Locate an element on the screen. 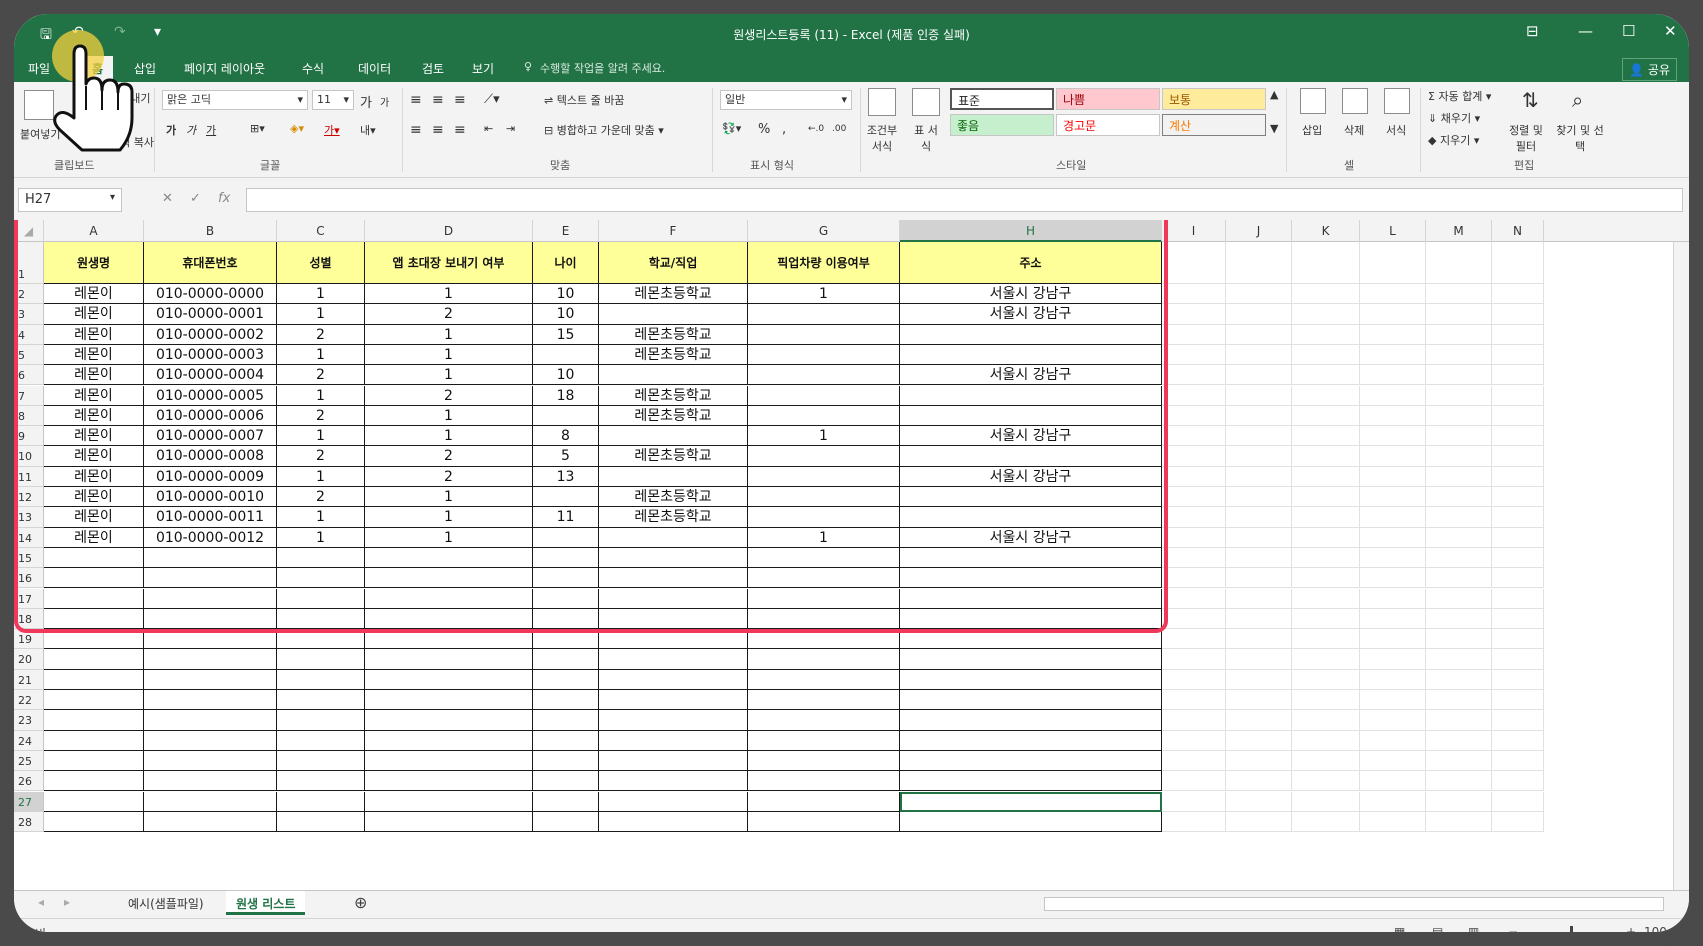 The width and height of the screenshot is (1703, 946). merge-center-button: ⊟ 병합하고 가운데 맞춤 ▾ is located at coordinates (604, 130).